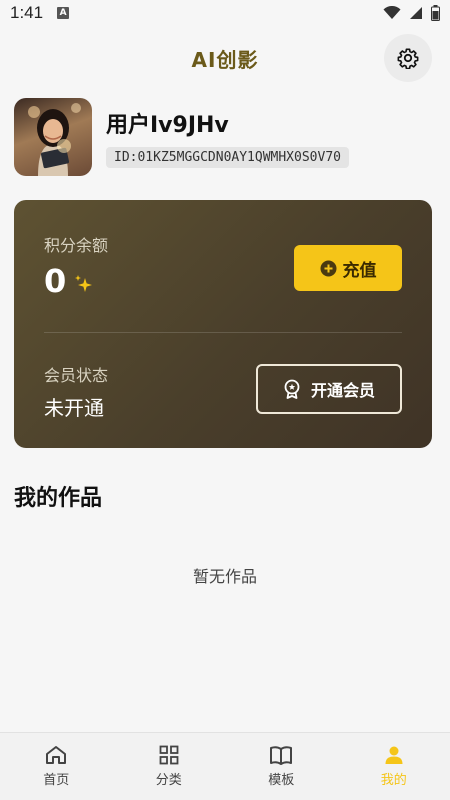  I want to click on gear-icon, so click(408, 58).